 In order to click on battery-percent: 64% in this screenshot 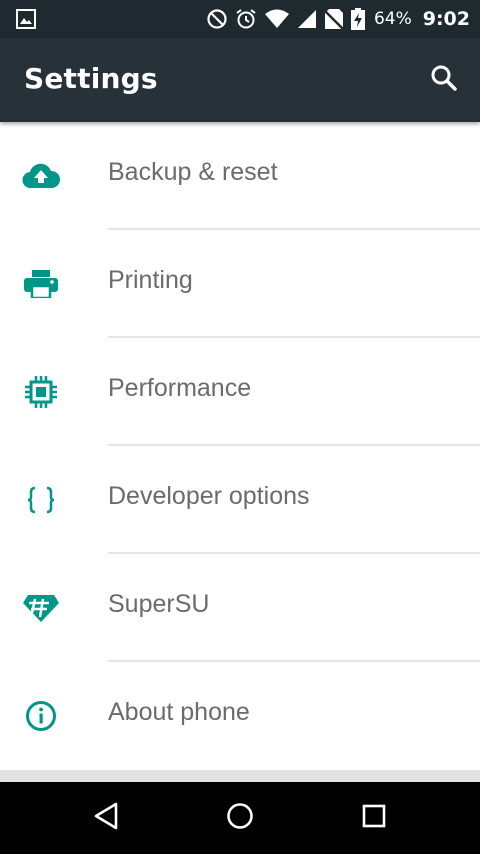, I will do `click(392, 19)`.